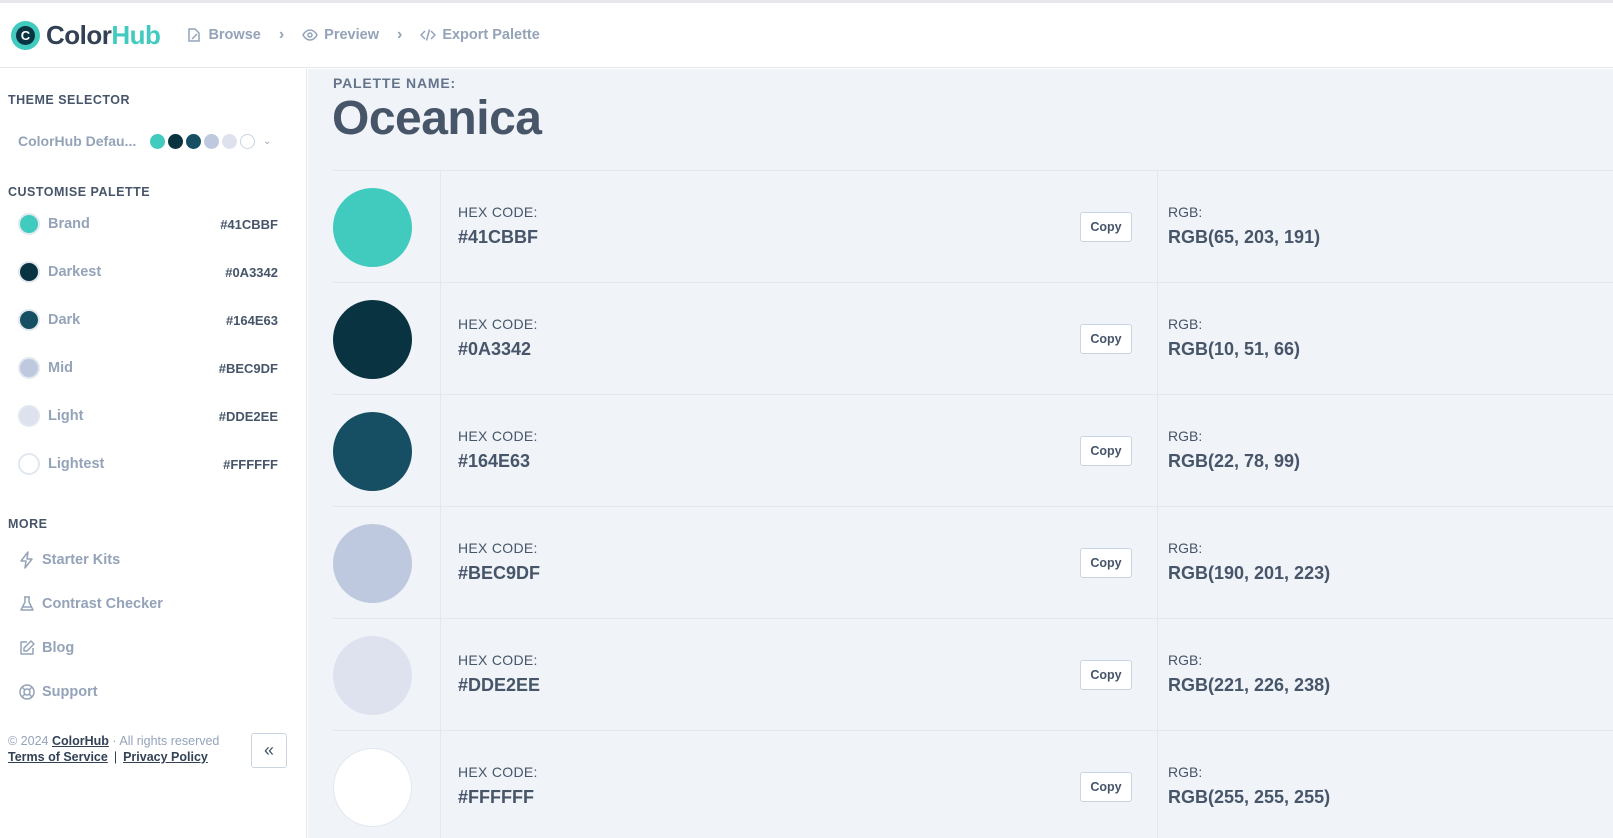  What do you see at coordinates (499, 685) in the screenshot?
I see `hex-value: #DDE2EE` at bounding box center [499, 685].